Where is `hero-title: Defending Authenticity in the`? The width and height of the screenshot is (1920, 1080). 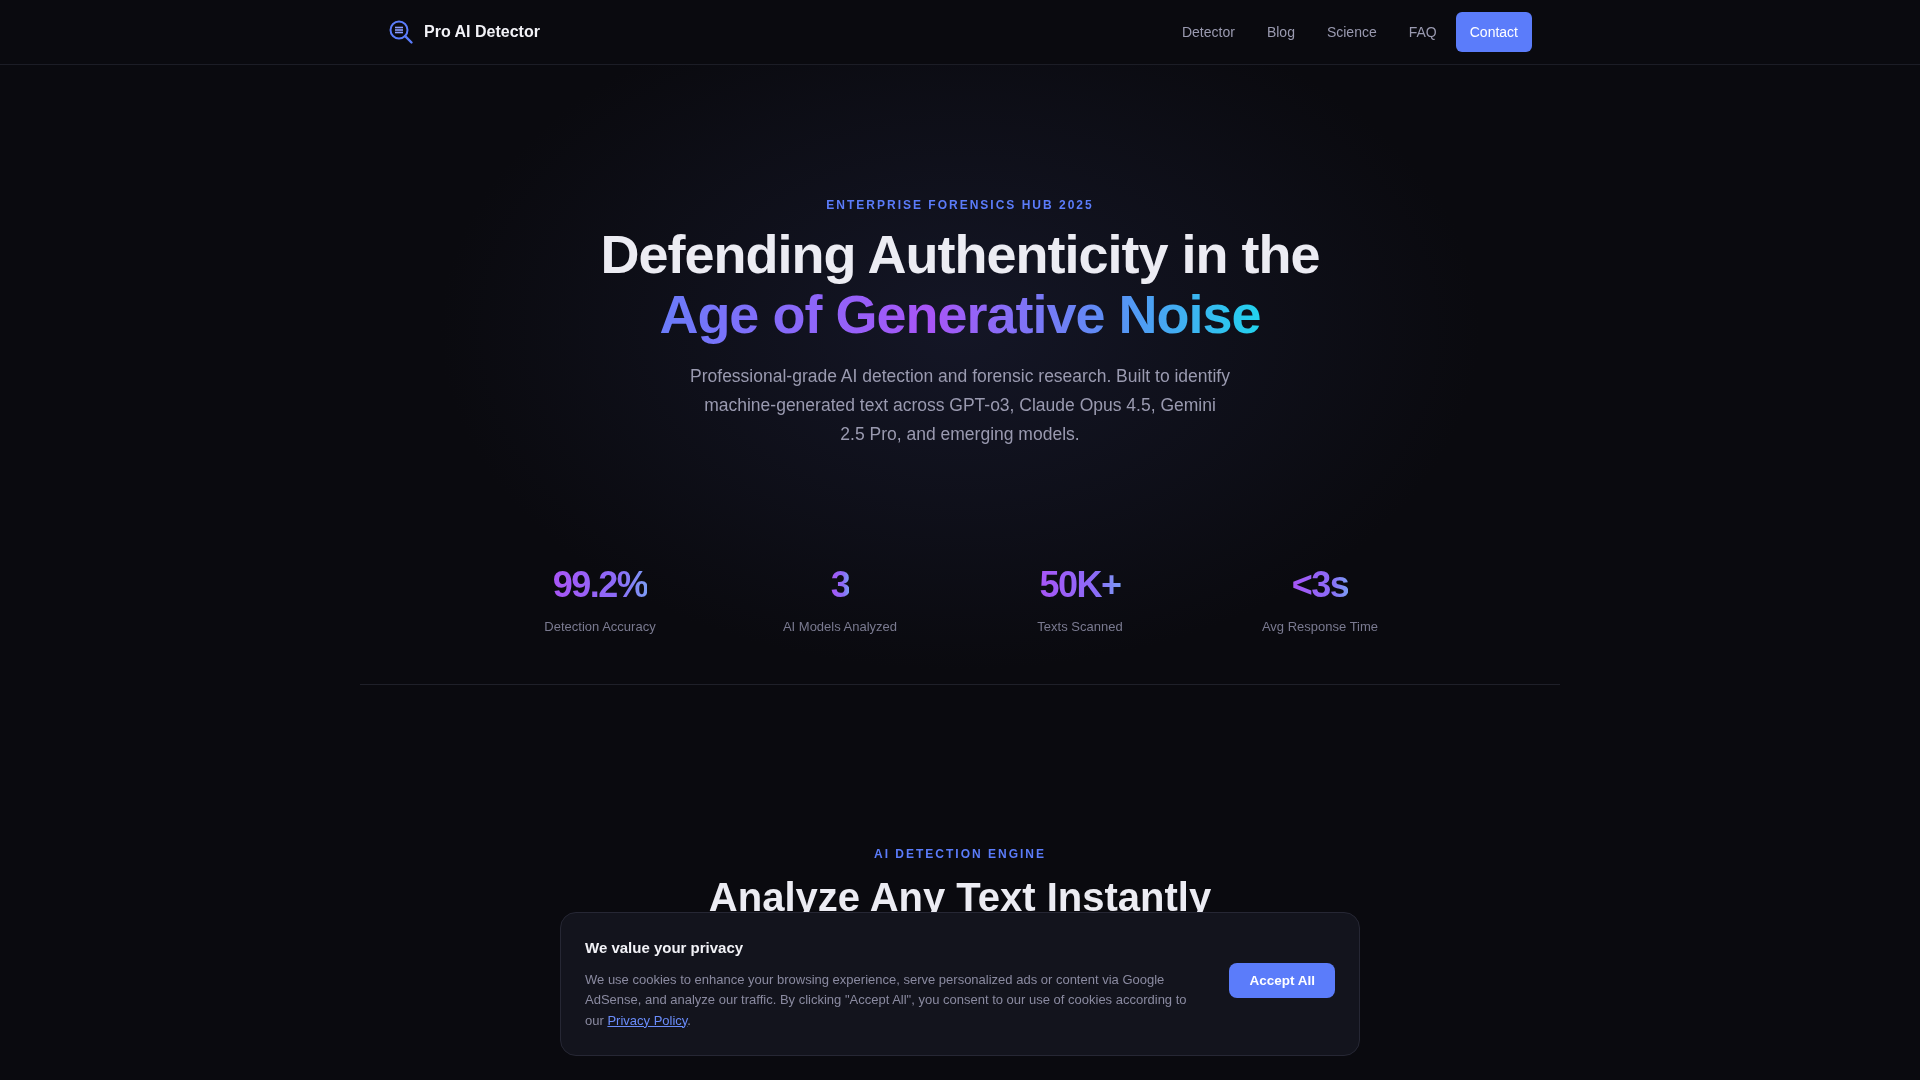
hero-title: Defending Authenticity in the is located at coordinates (960, 254).